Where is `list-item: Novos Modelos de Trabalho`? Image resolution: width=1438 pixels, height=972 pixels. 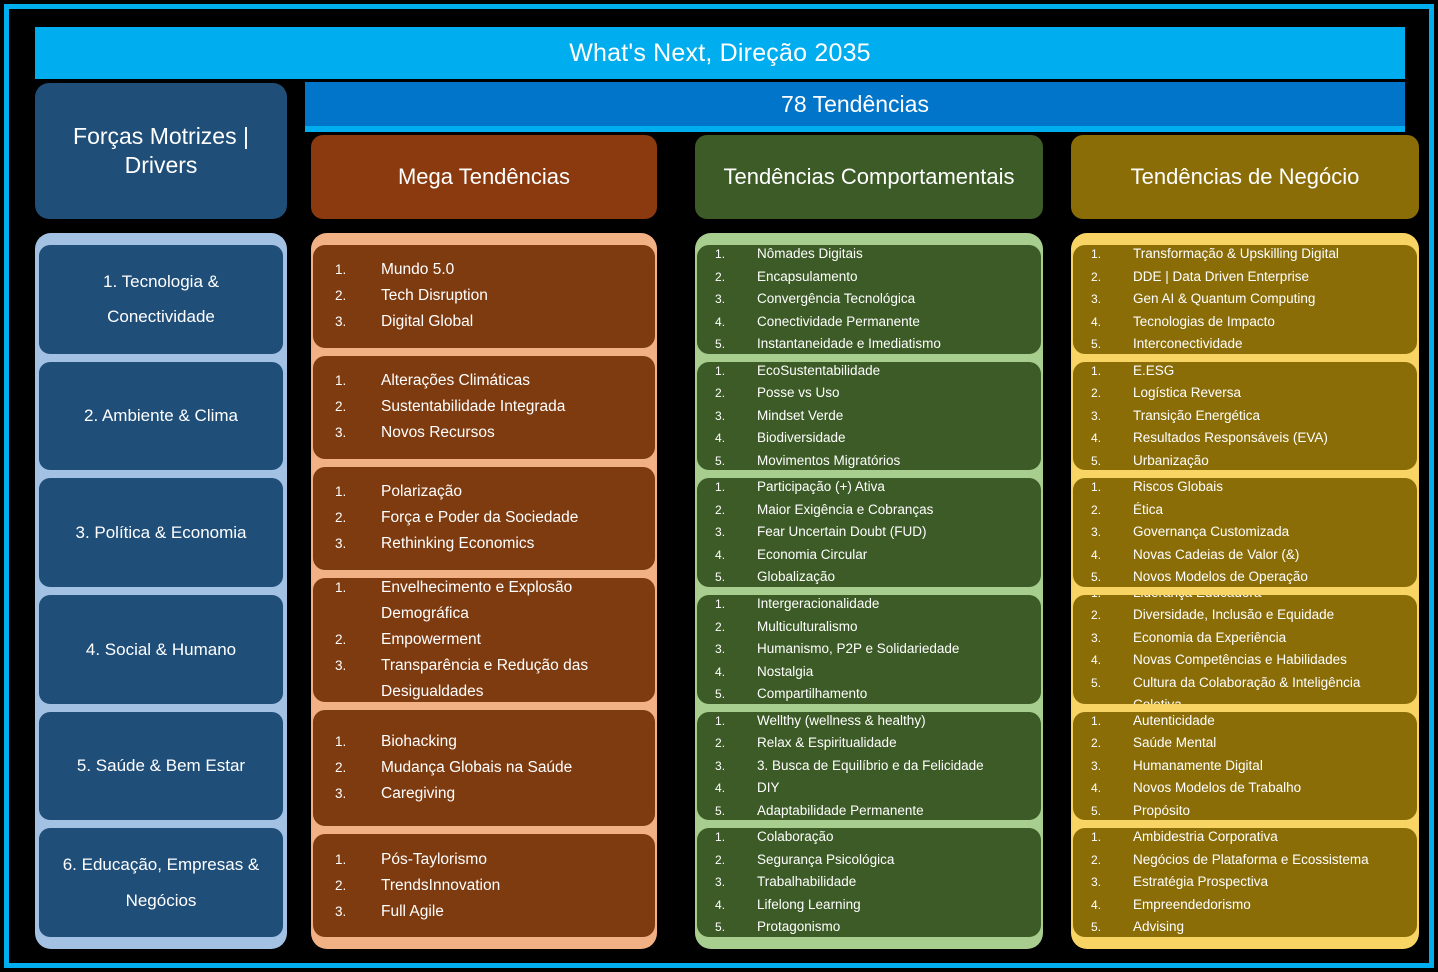 list-item: Novos Modelos de Trabalho is located at coordinates (1245, 788).